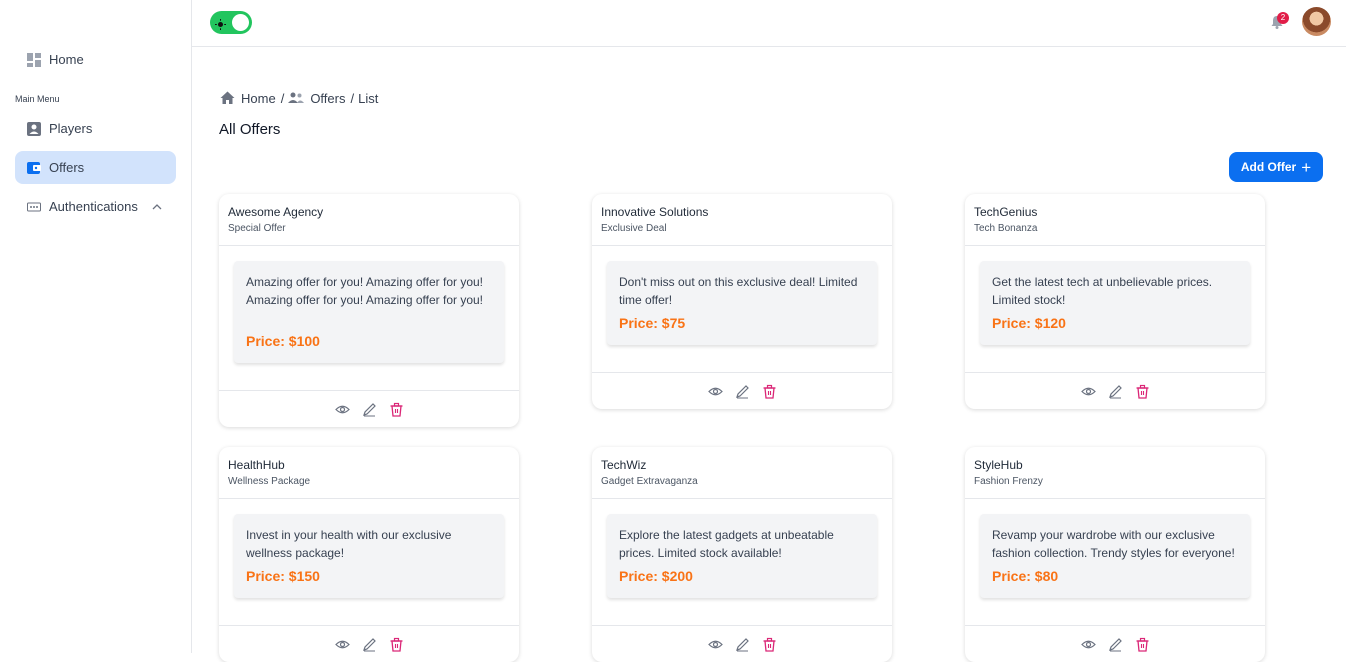  I want to click on offer-title: StyleHub, so click(998, 465).